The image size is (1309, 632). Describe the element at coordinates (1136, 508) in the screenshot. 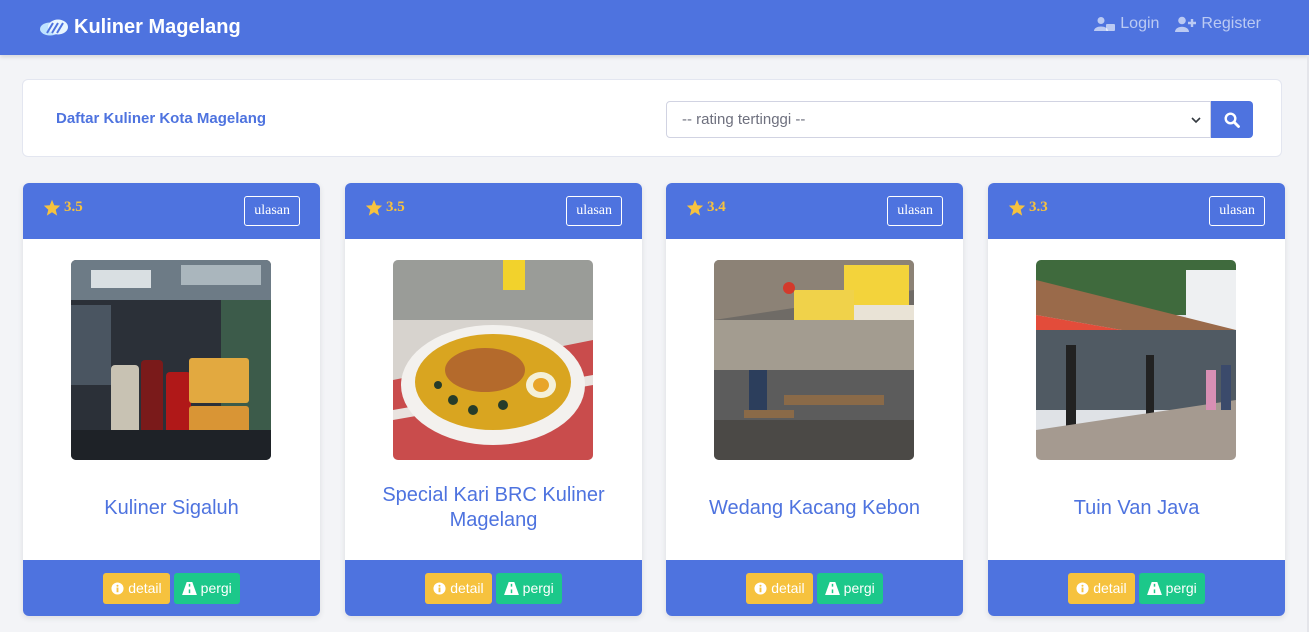

I see `culinary-title-link: Tuin Van Java` at that location.